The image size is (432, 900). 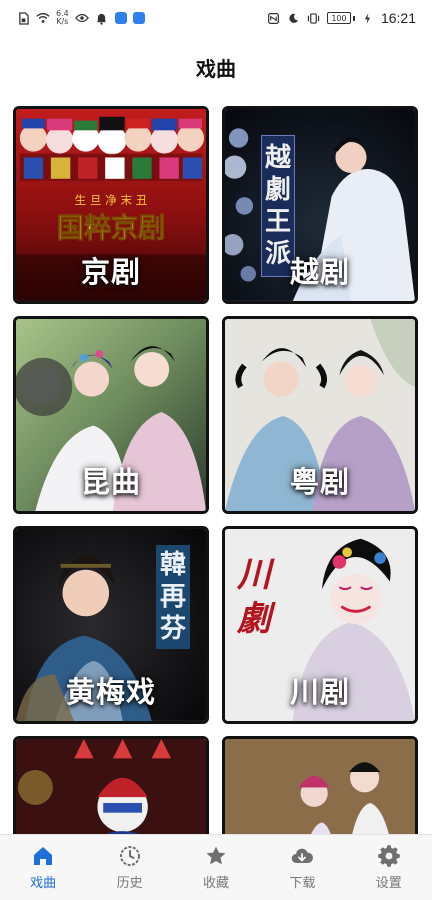 I want to click on page-title-bar: 戏曲, so click(x=216, y=67).